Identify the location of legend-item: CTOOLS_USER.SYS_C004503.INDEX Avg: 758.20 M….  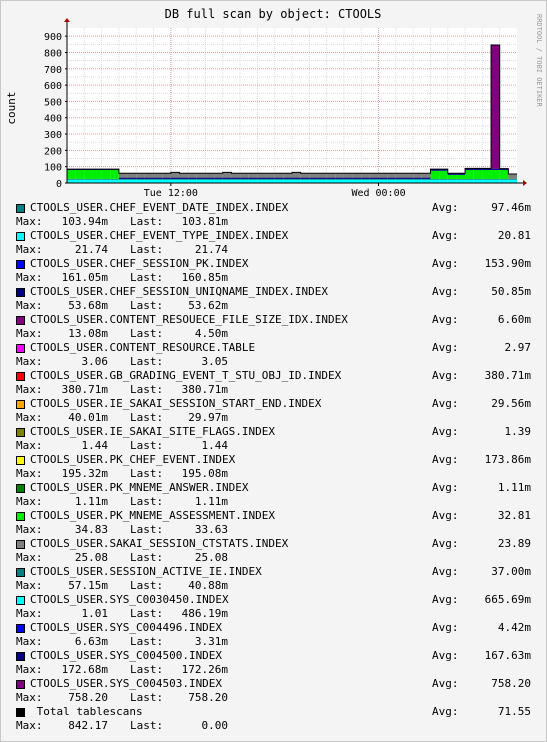
(273, 691).